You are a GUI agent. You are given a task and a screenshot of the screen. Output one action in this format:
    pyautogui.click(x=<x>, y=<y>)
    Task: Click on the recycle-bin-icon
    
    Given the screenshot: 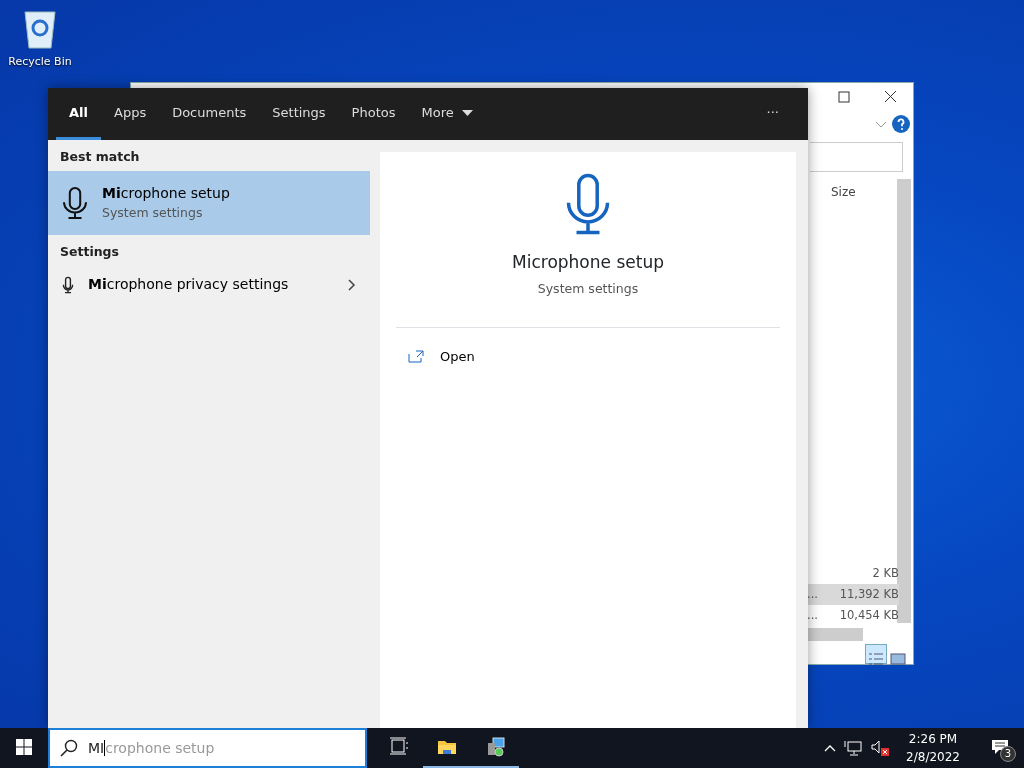 What is the action you would take?
    pyautogui.click(x=40, y=29)
    